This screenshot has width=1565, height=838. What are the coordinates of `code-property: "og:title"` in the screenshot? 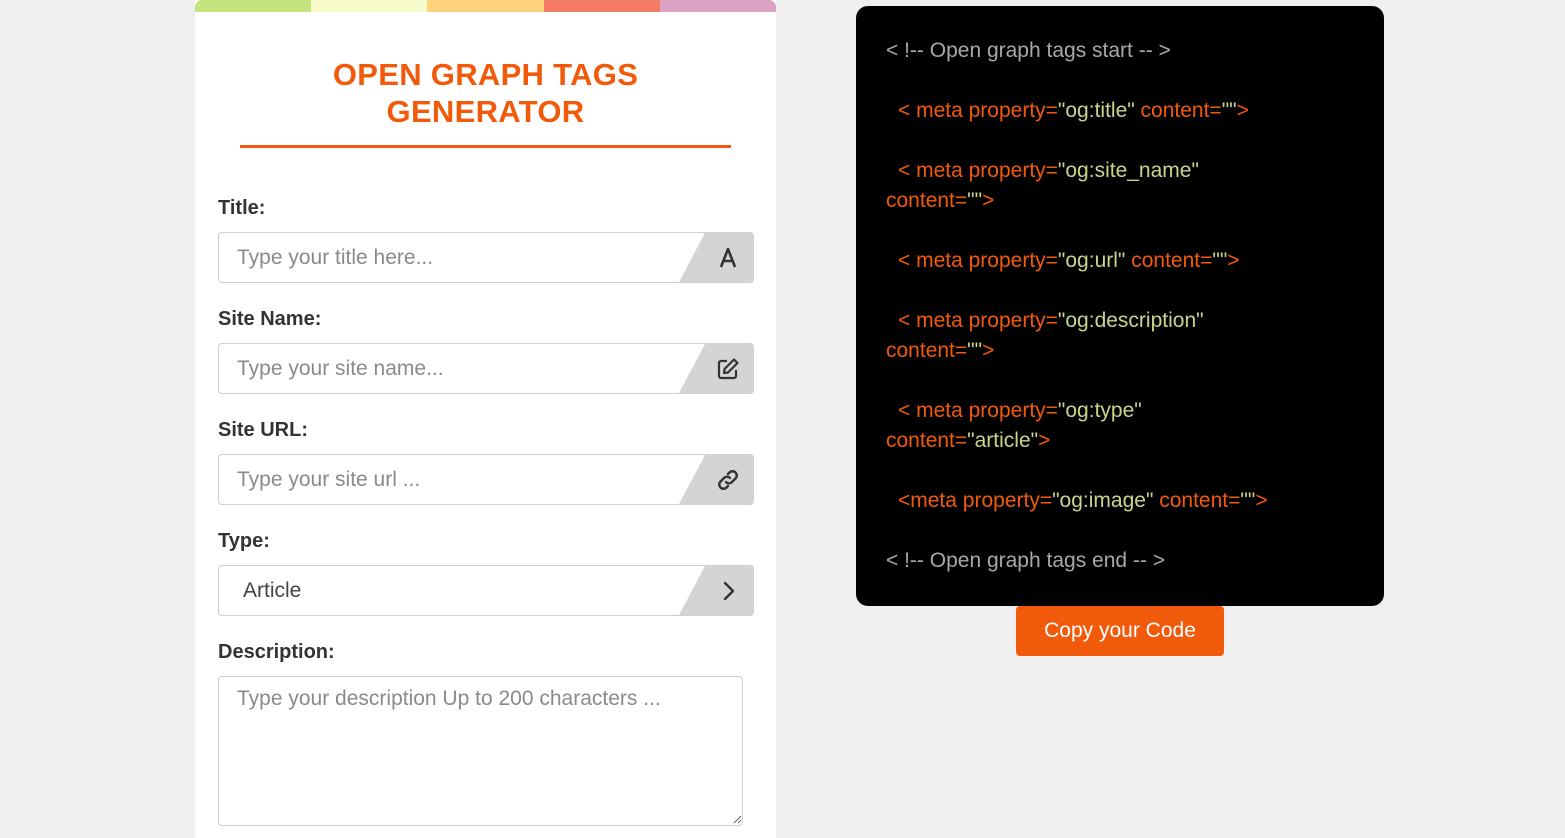 It's located at (1096, 110).